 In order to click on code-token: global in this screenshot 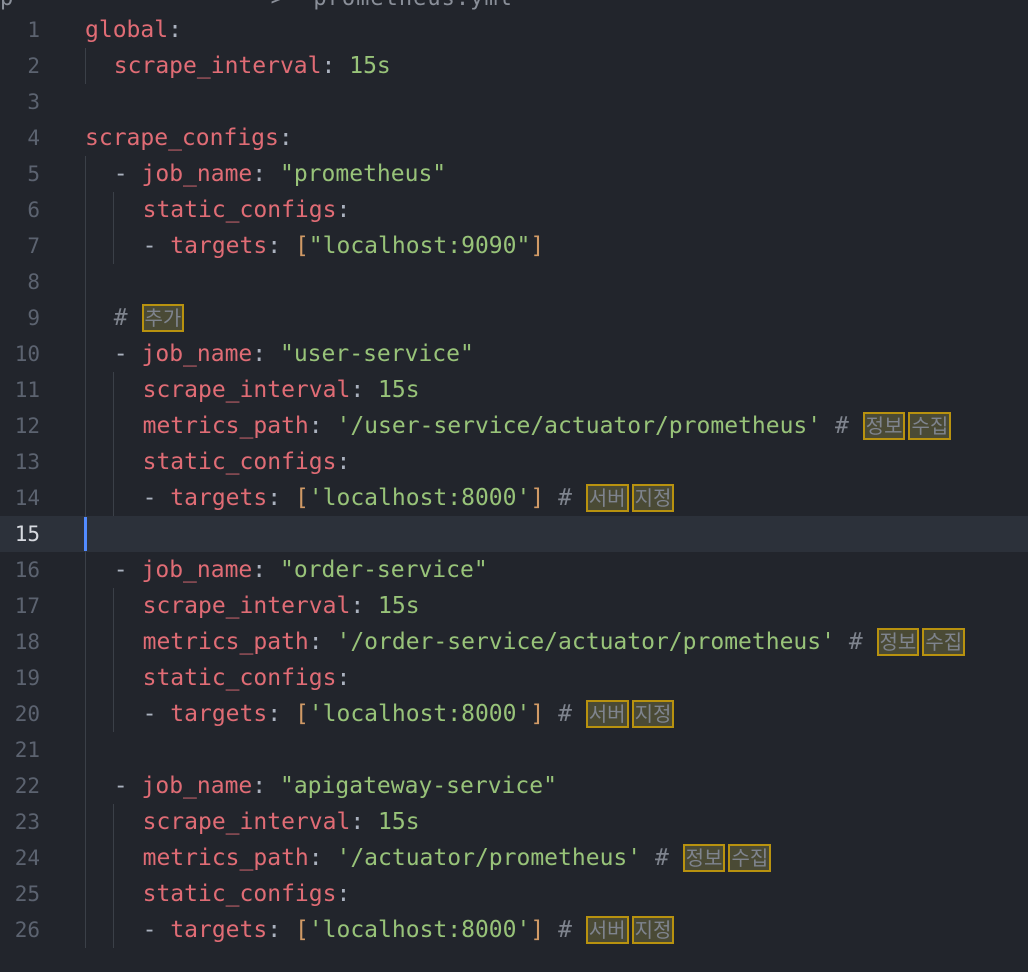, I will do `click(127, 30)`.